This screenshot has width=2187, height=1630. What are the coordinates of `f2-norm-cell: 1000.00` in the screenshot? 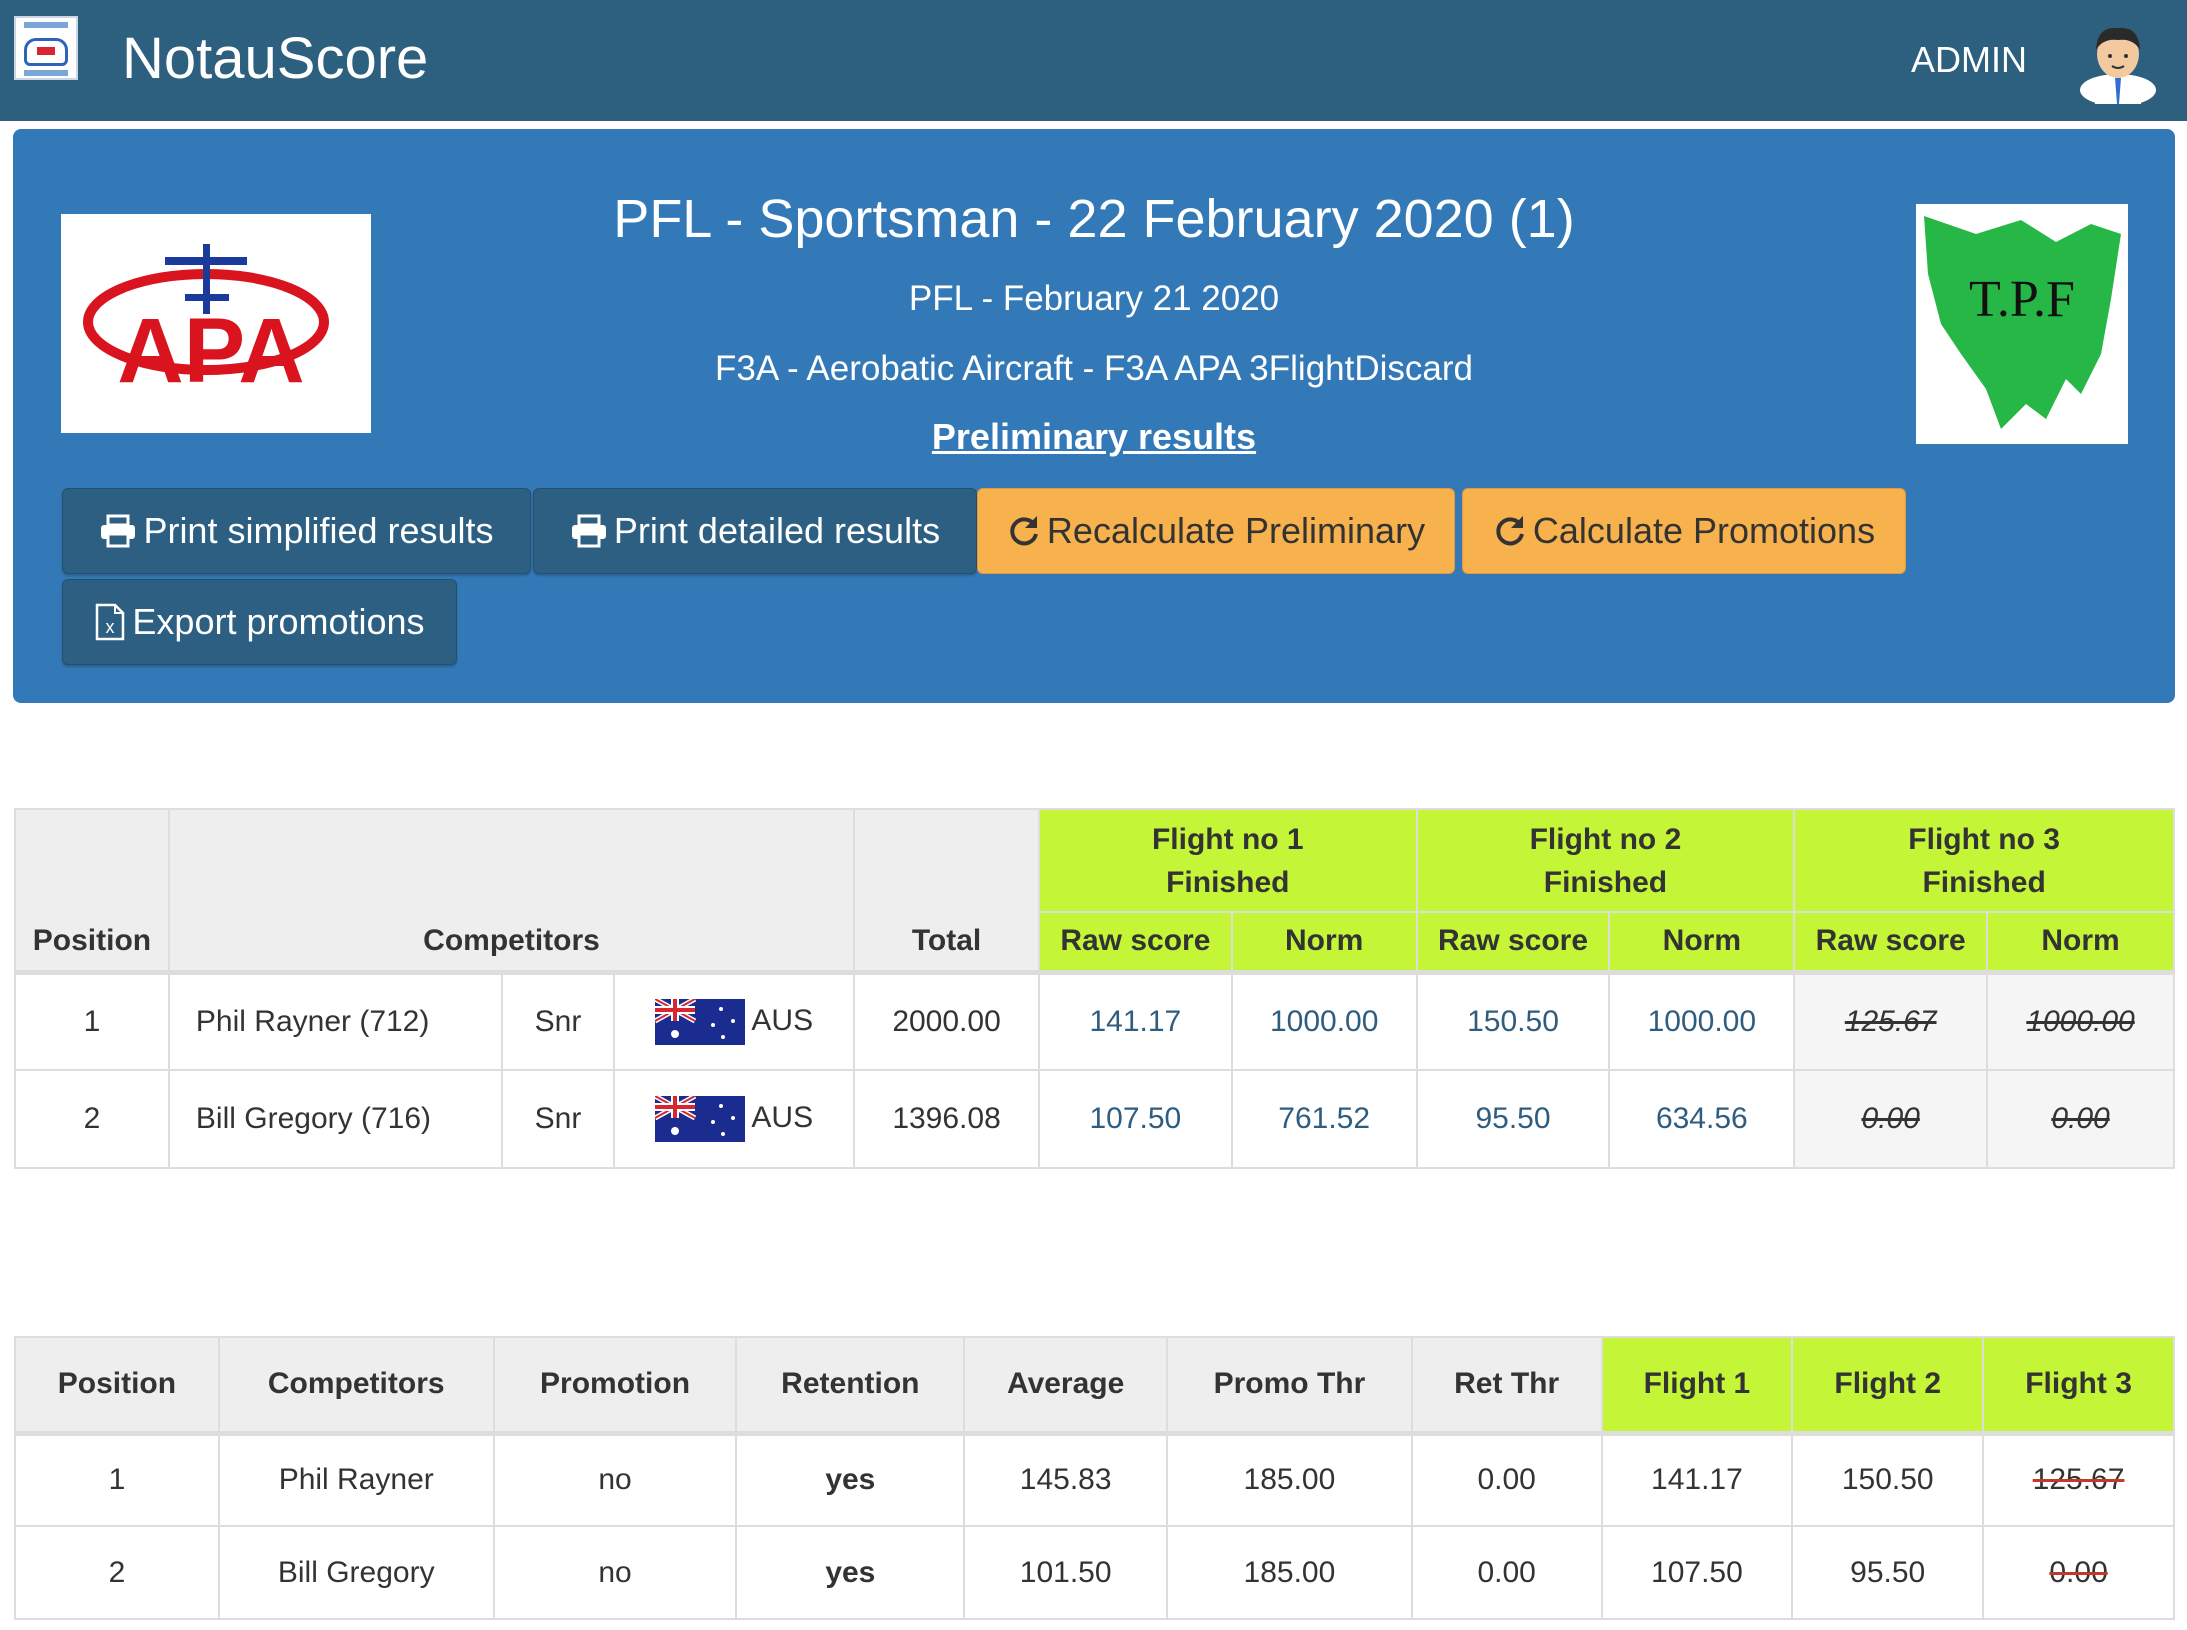 It's located at (1702, 1021).